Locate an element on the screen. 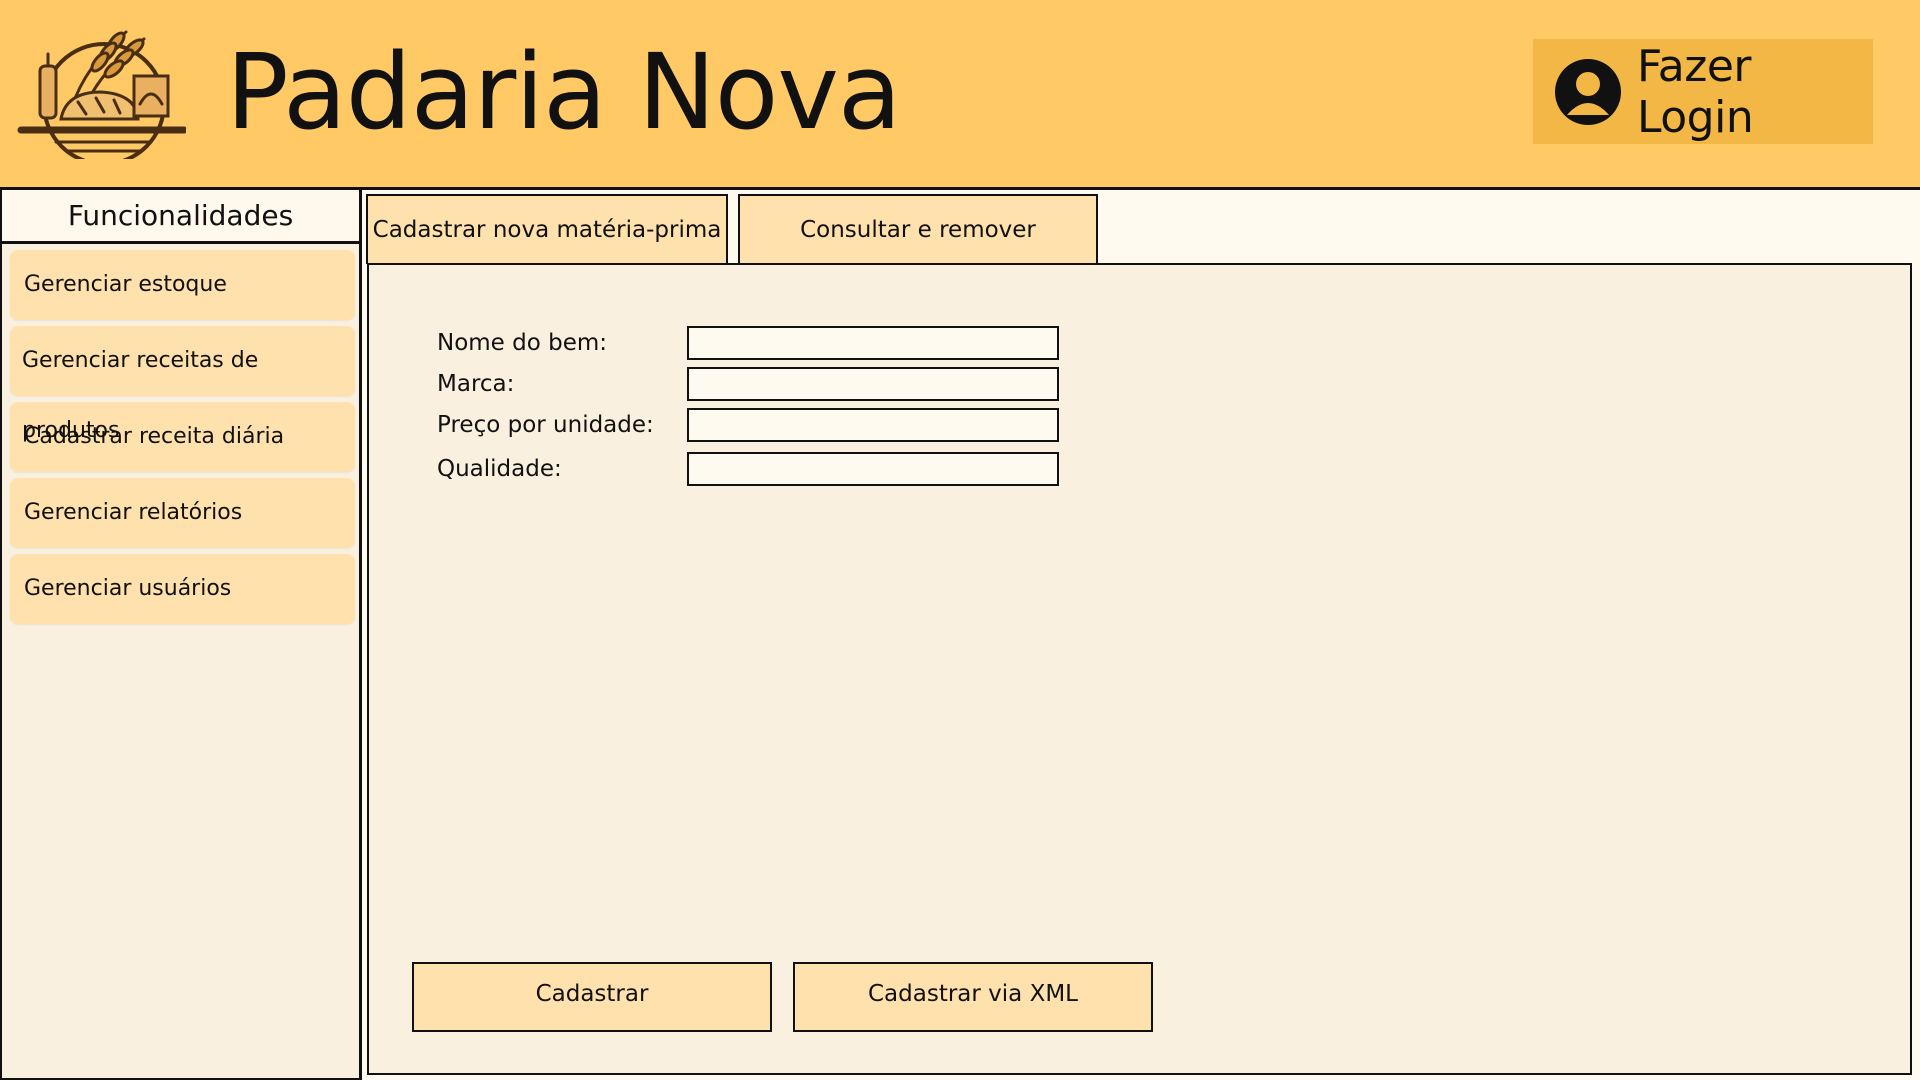 This screenshot has width=1920, height=1080. marca-label: Marca: is located at coordinates (476, 384).